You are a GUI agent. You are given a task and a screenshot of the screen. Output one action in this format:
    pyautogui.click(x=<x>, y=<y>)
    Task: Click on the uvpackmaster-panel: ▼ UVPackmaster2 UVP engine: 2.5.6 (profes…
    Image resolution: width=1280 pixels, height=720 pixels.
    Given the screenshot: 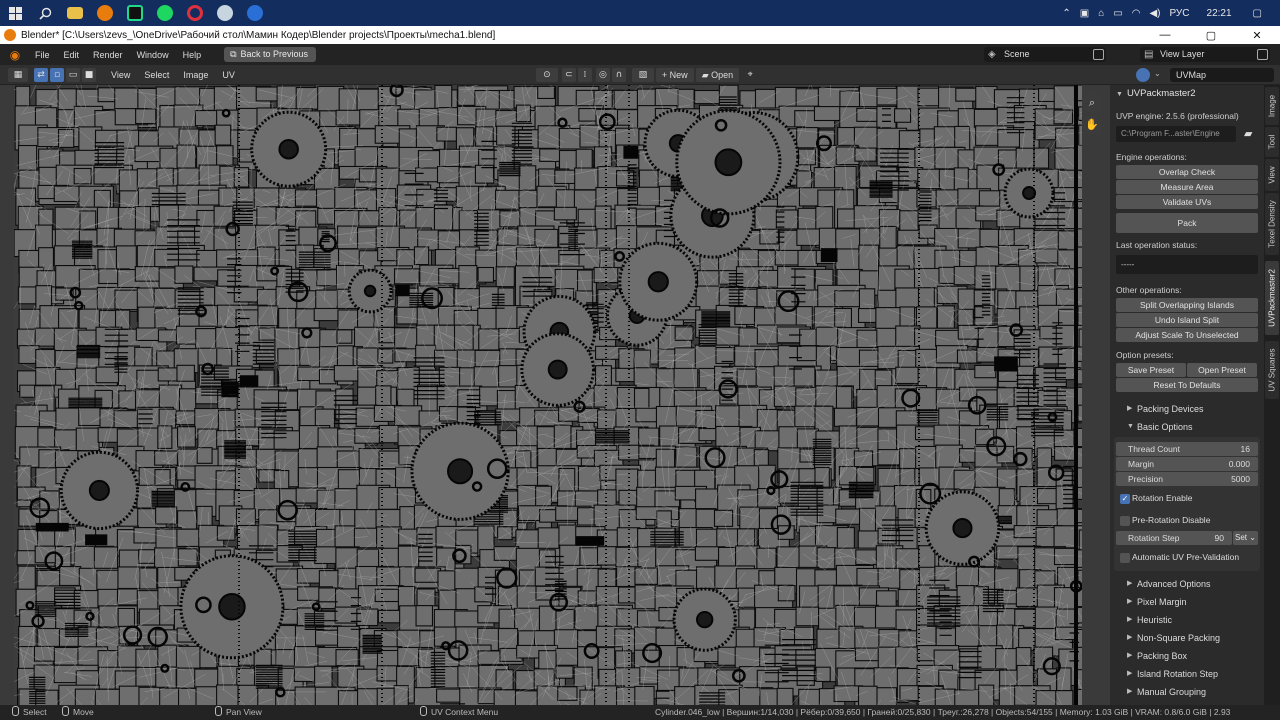 What is the action you would take?
    pyautogui.click(x=1187, y=395)
    